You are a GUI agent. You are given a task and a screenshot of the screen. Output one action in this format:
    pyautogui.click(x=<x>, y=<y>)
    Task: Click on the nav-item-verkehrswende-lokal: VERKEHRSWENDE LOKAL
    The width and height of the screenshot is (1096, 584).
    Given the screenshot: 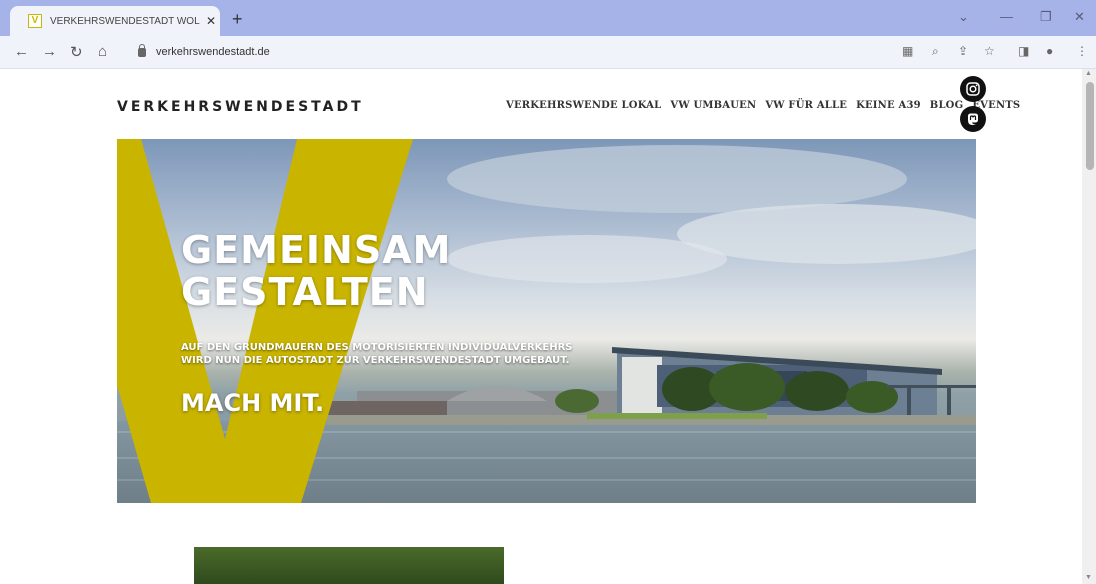 What is the action you would take?
    pyautogui.click(x=583, y=105)
    